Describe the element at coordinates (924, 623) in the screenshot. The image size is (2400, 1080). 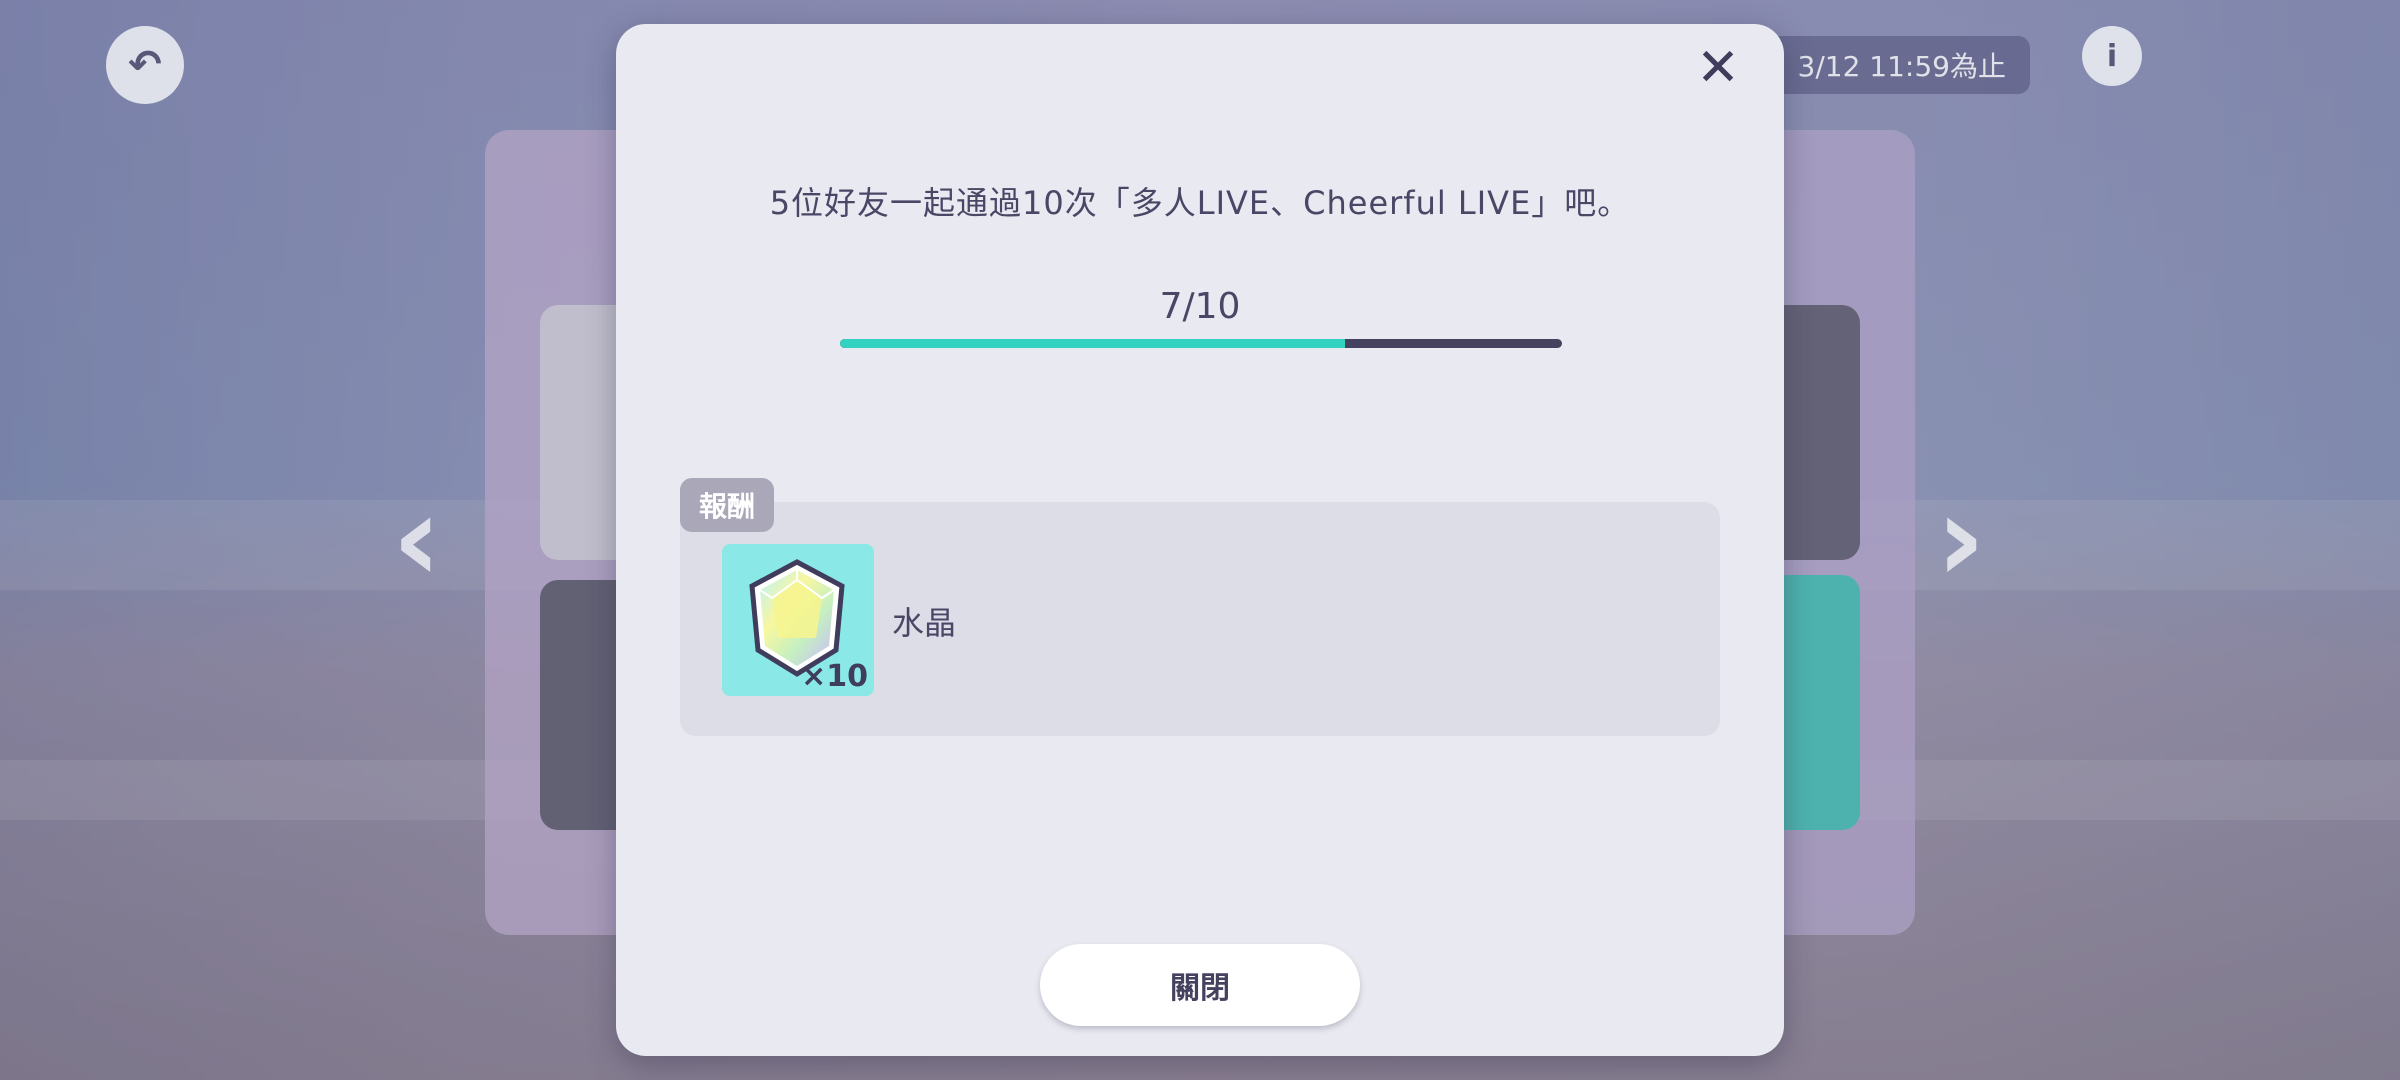
I see `reward-name: 水晶` at that location.